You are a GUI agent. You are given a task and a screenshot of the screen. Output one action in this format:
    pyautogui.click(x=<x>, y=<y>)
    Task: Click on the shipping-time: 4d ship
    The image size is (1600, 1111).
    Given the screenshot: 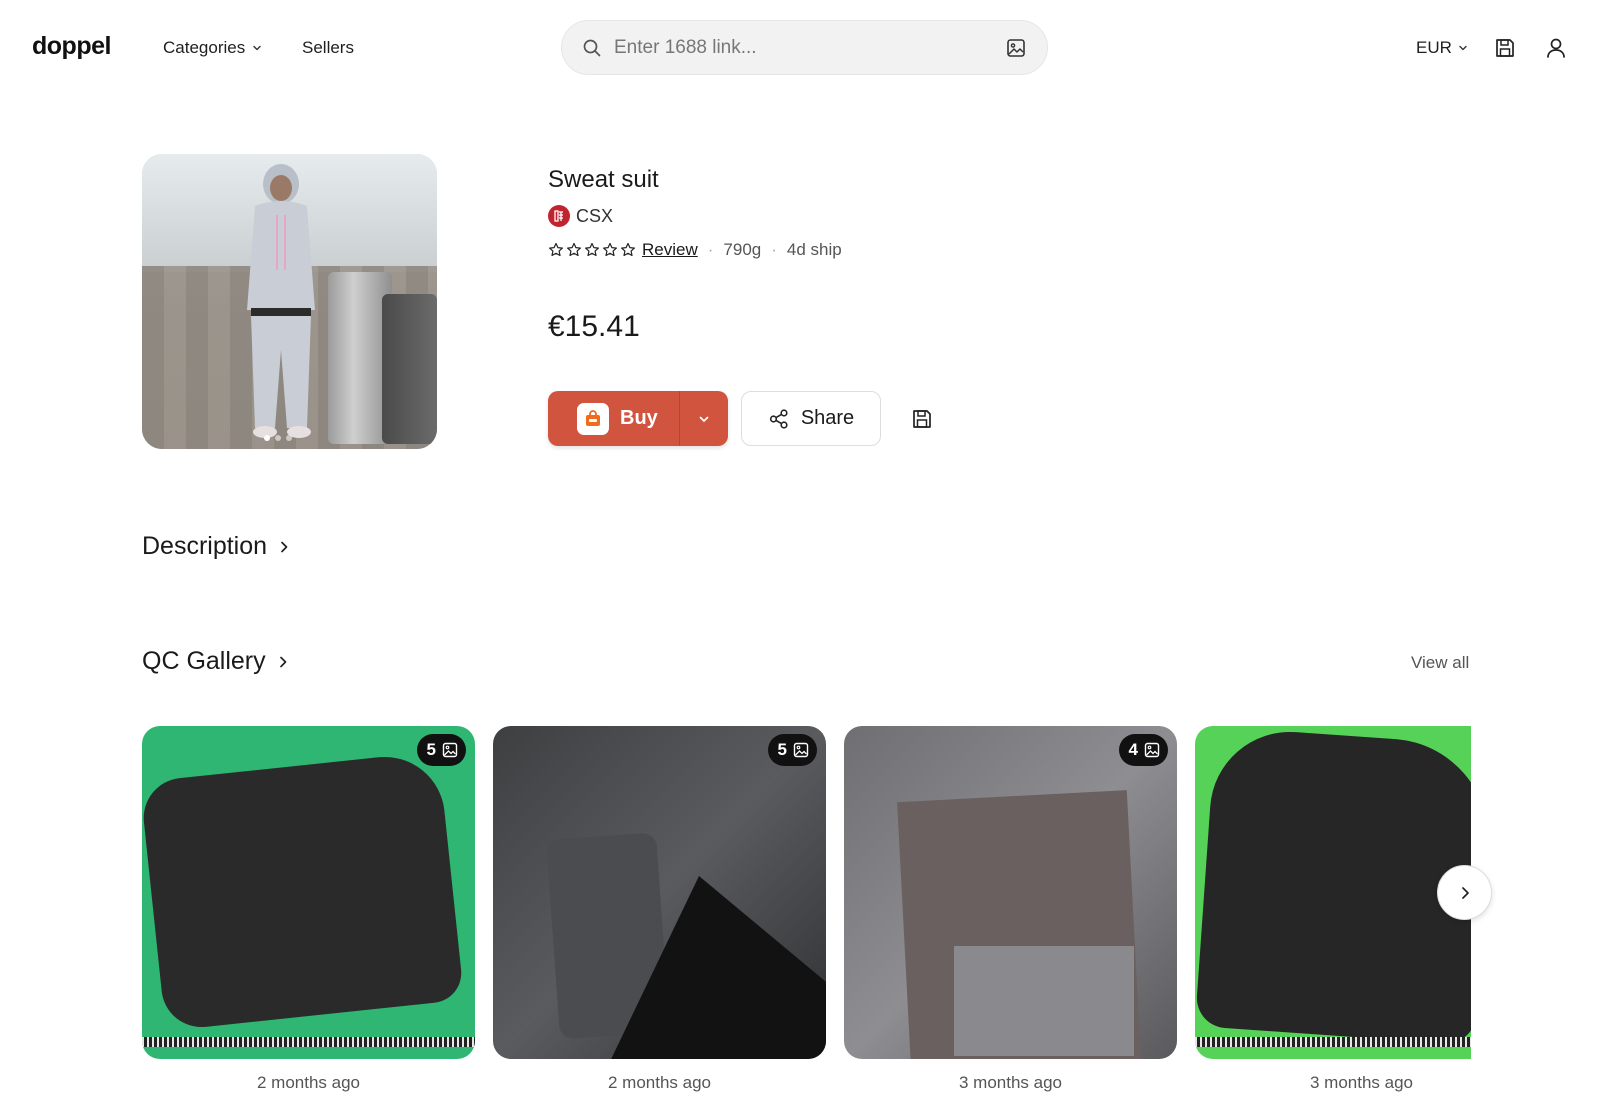 What is the action you would take?
    pyautogui.click(x=814, y=249)
    